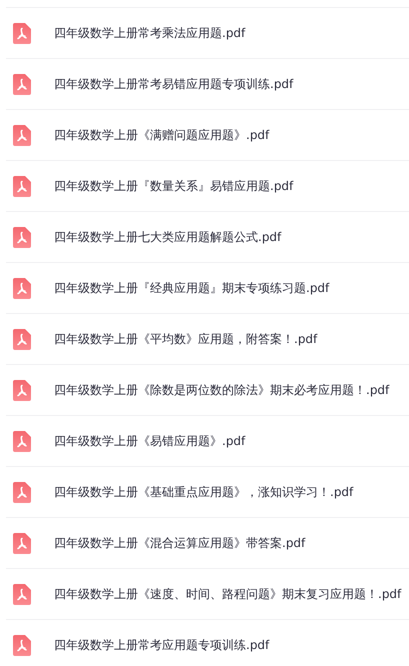 The height and width of the screenshot is (666, 409). What do you see at coordinates (150, 441) in the screenshot?
I see `file-name: 四年级数学上册《易错应用题》.pdf` at bounding box center [150, 441].